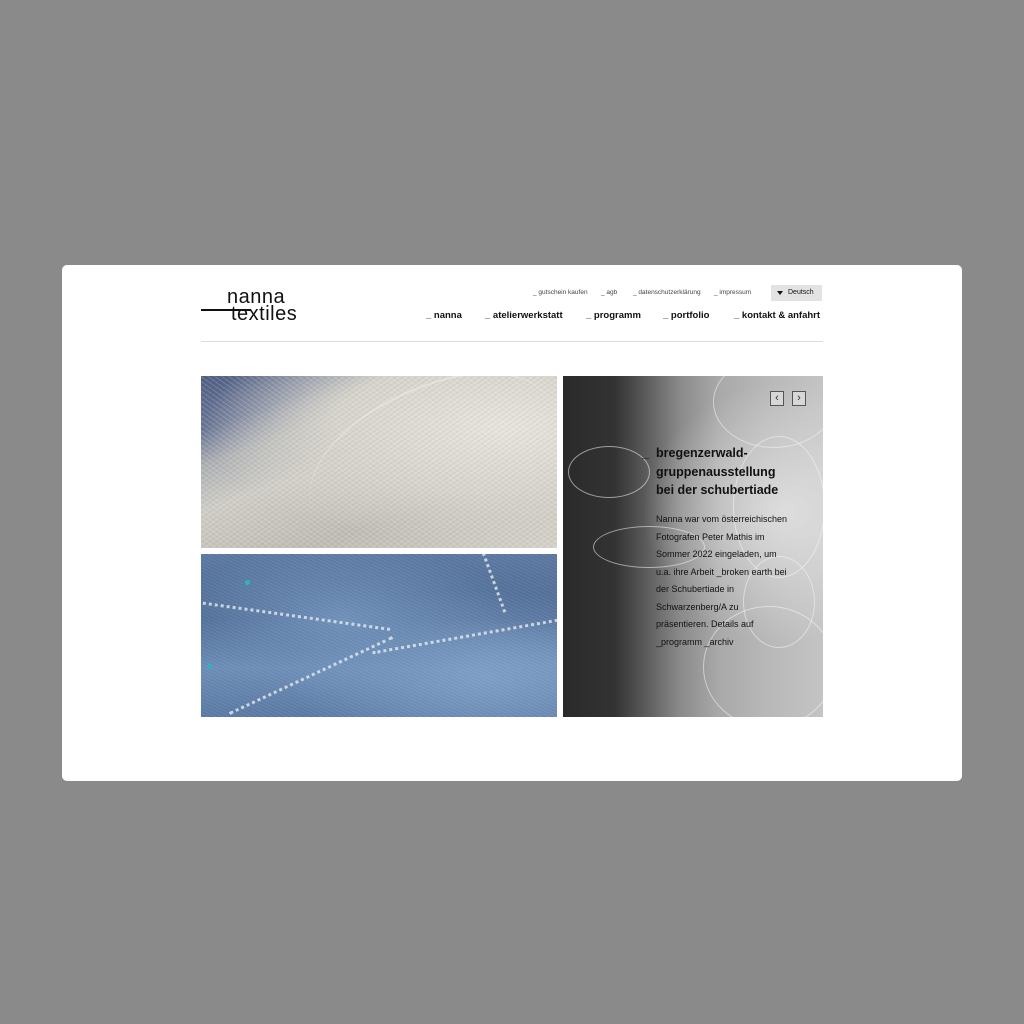 This screenshot has width=1024, height=1024. Describe the element at coordinates (264, 314) in the screenshot. I see `logo-line-2: textiles` at that location.